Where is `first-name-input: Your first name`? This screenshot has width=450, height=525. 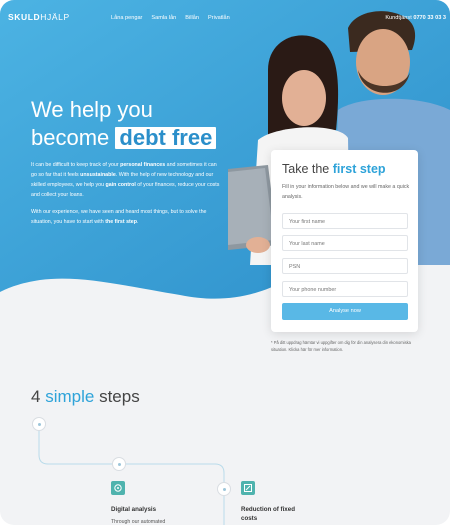
first-name-input: Your first name is located at coordinates (345, 221).